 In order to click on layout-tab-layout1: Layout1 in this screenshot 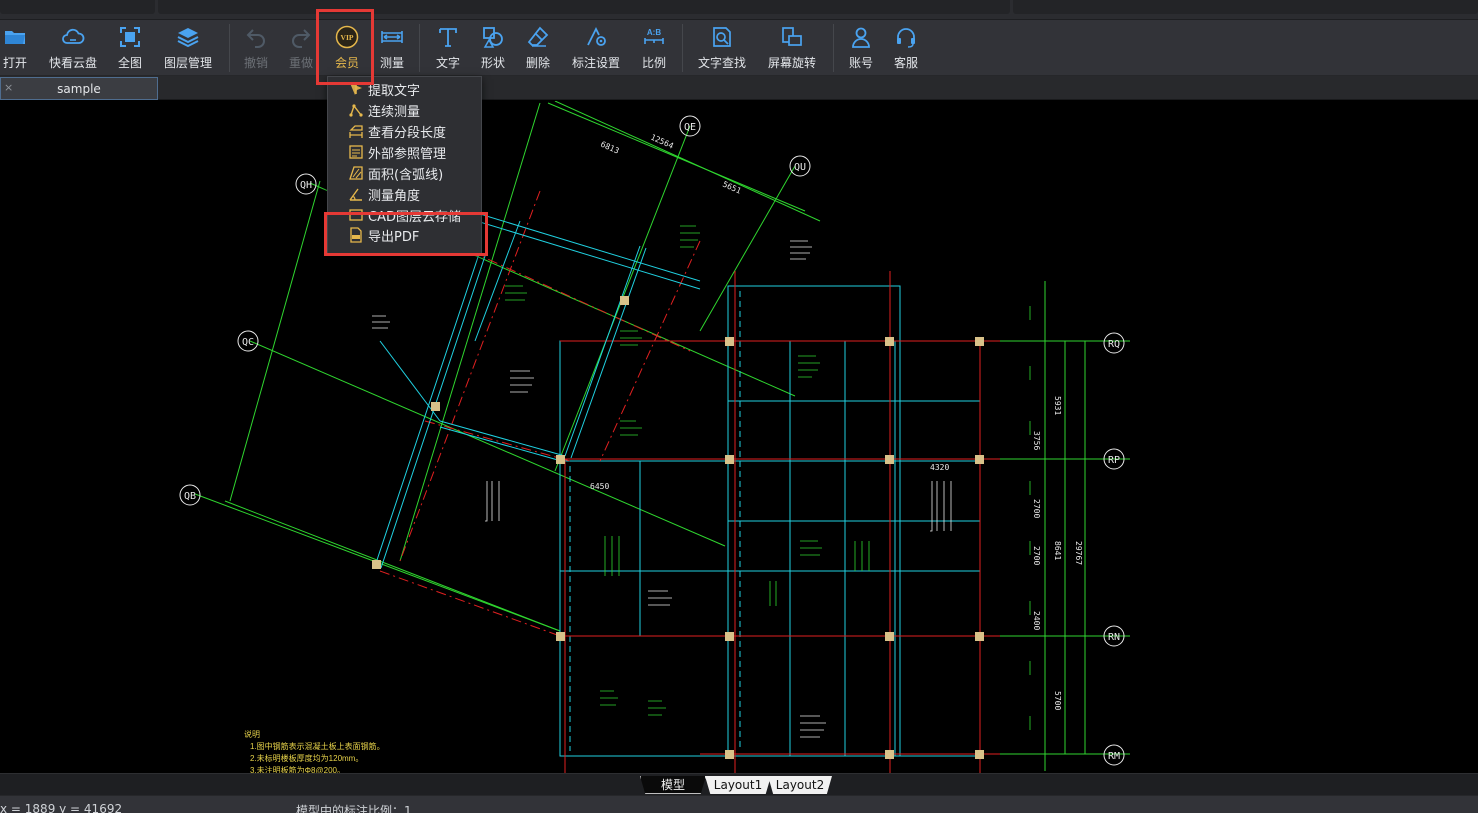, I will do `click(738, 785)`.